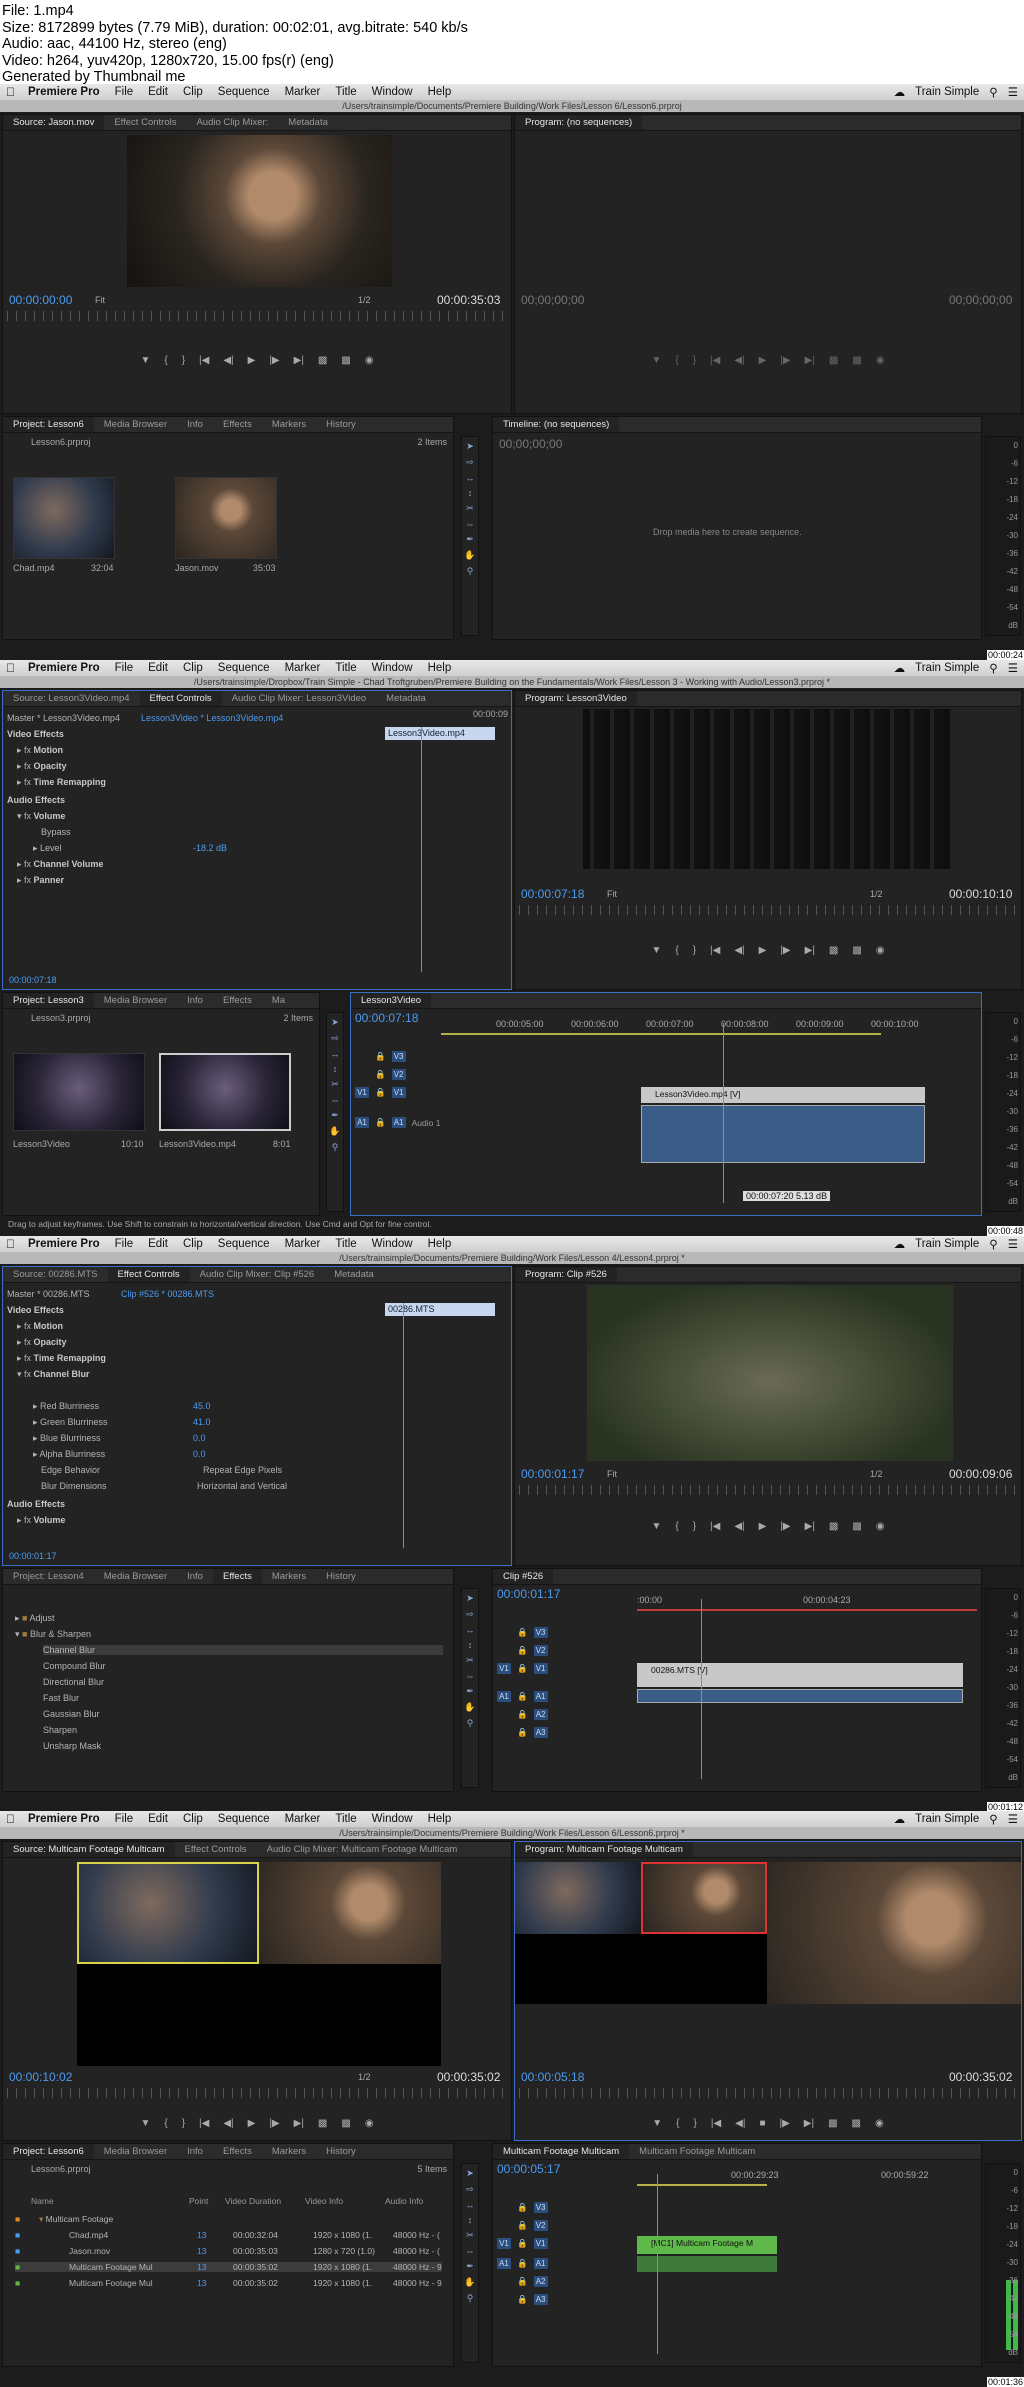 This screenshot has height=2387, width=1024. What do you see at coordinates (993, 1819) in the screenshot?
I see `search-icon: ⚲` at bounding box center [993, 1819].